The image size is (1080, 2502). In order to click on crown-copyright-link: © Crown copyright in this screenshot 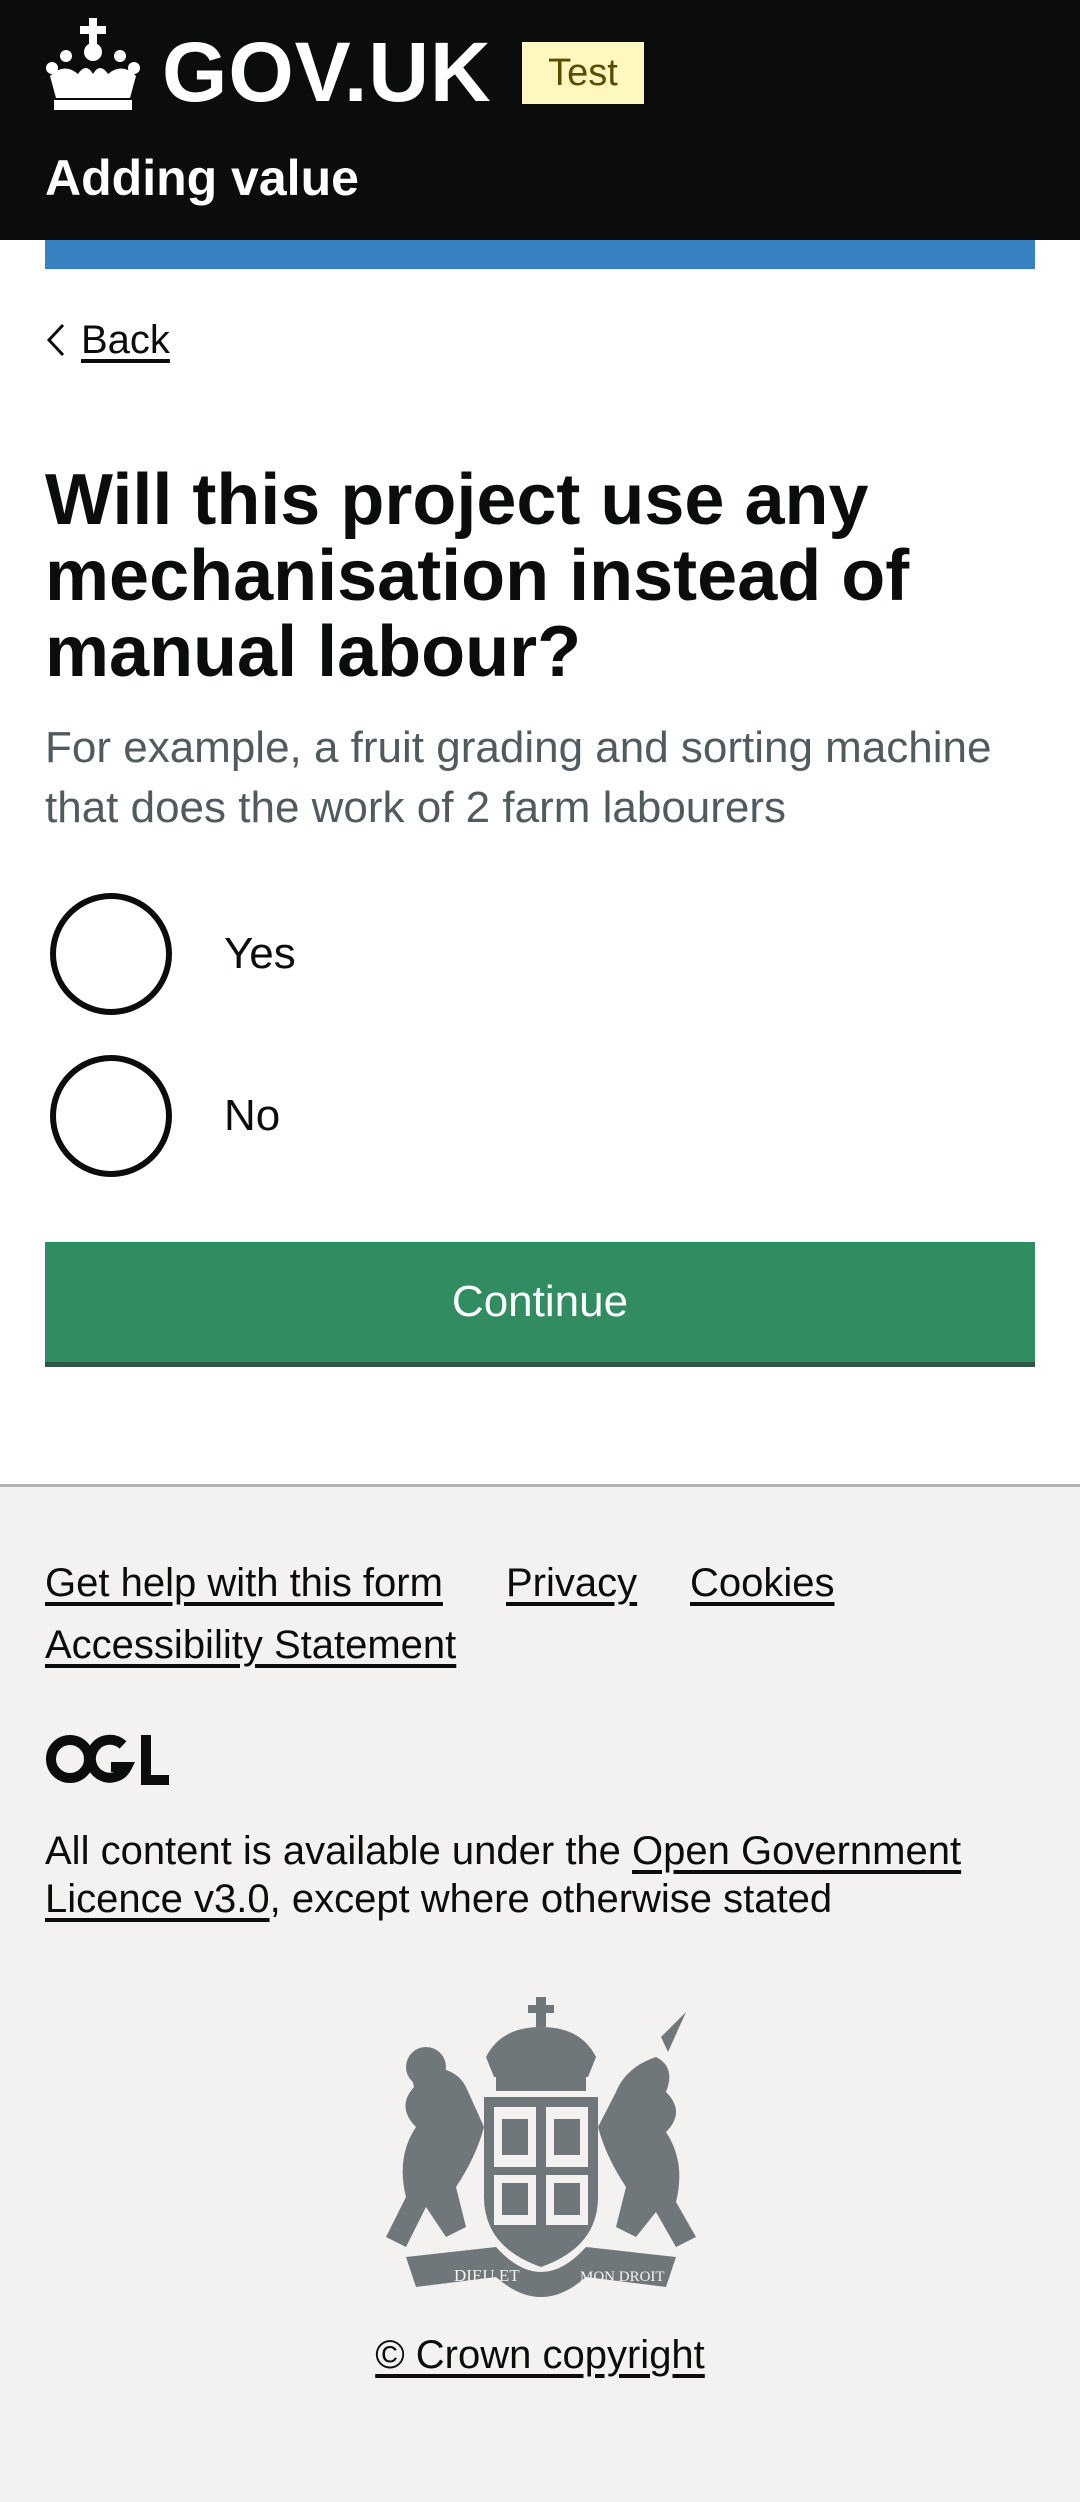, I will do `click(540, 2355)`.